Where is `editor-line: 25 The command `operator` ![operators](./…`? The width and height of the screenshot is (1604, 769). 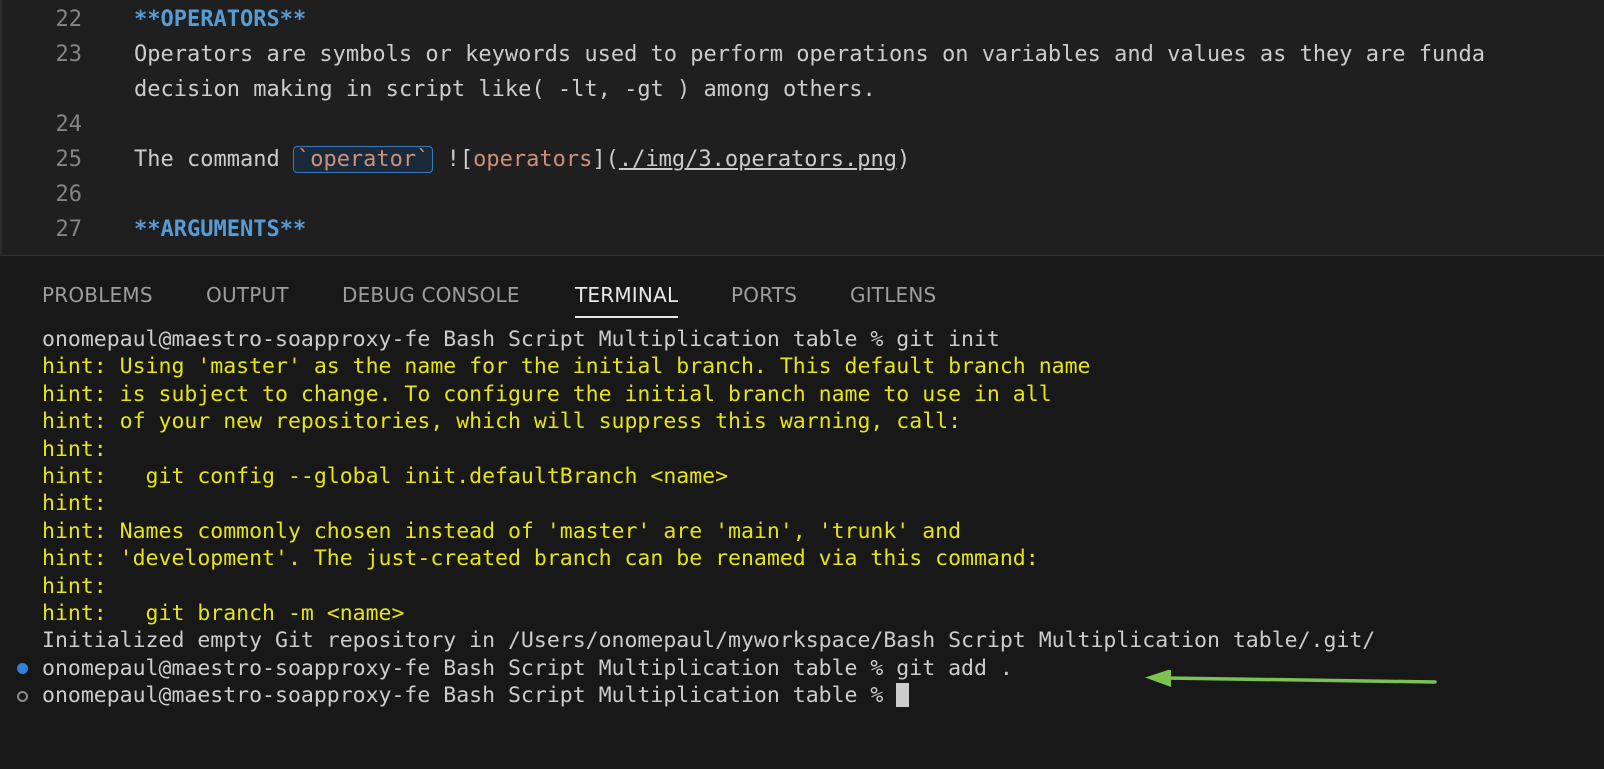 editor-line: 25 The command `operator` ![operators](./… is located at coordinates (802, 160).